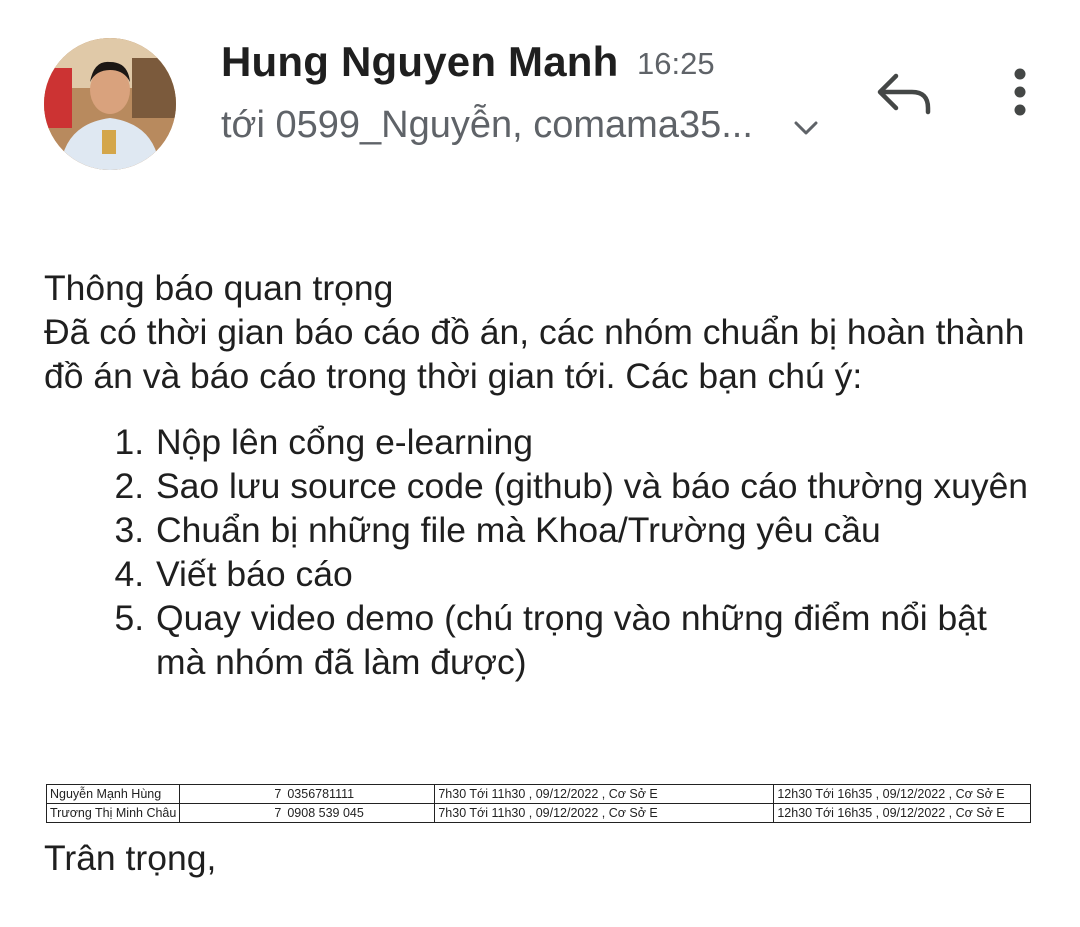  I want to click on message-heading: Thông báo quan trọng, so click(219, 288).